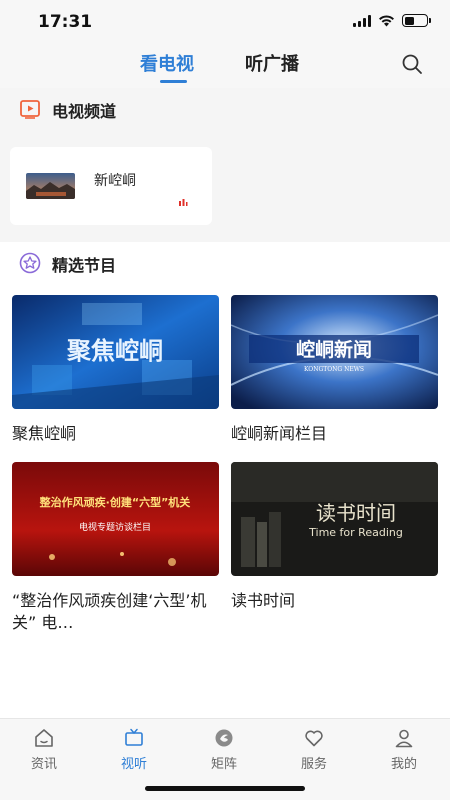 The width and height of the screenshot is (450, 800). What do you see at coordinates (225, 186) in the screenshot?
I see `tv-channel-list: 新崆峒` at bounding box center [225, 186].